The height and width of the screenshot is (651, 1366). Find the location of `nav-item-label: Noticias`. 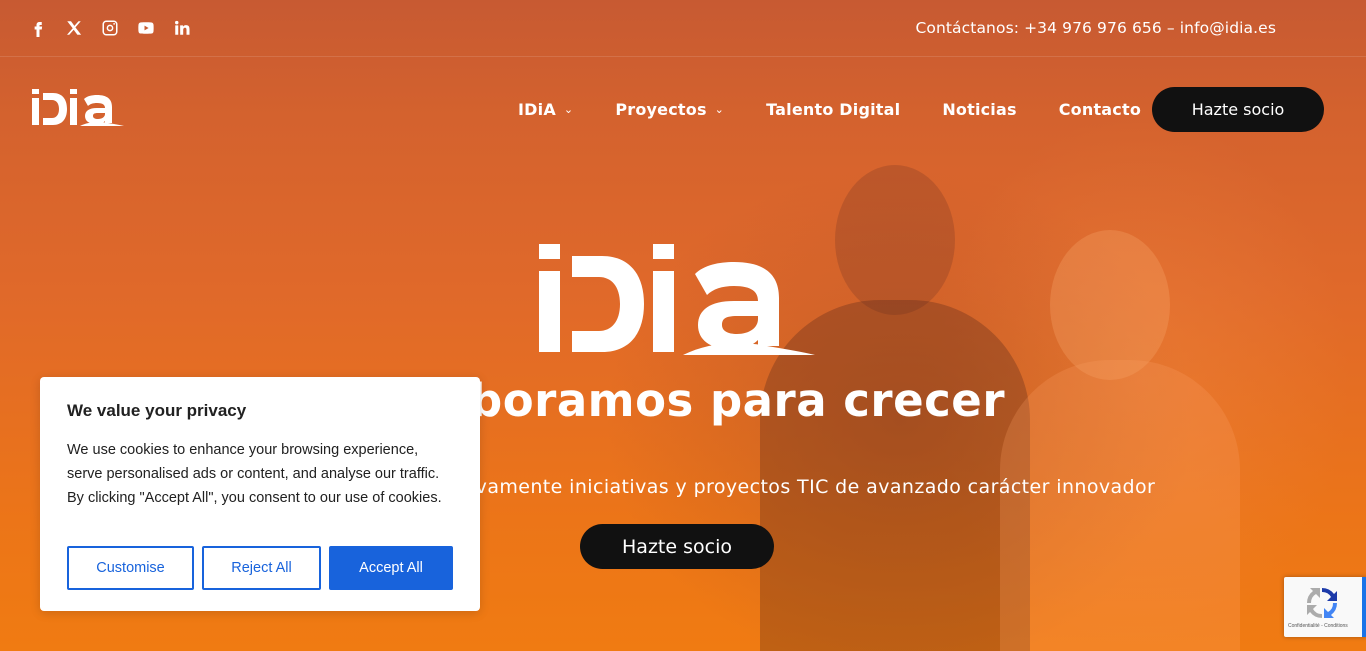

nav-item-label: Noticias is located at coordinates (979, 109).